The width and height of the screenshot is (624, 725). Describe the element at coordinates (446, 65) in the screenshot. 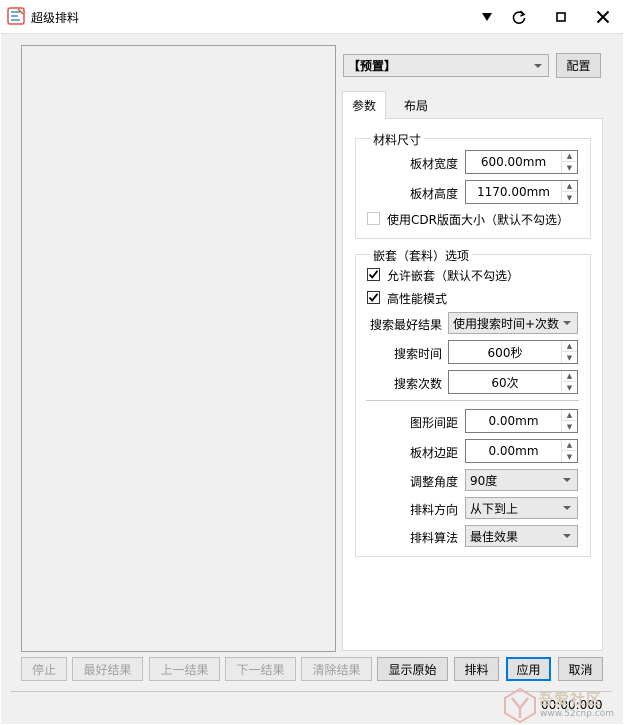

I see `preset-select: 【预置】` at that location.